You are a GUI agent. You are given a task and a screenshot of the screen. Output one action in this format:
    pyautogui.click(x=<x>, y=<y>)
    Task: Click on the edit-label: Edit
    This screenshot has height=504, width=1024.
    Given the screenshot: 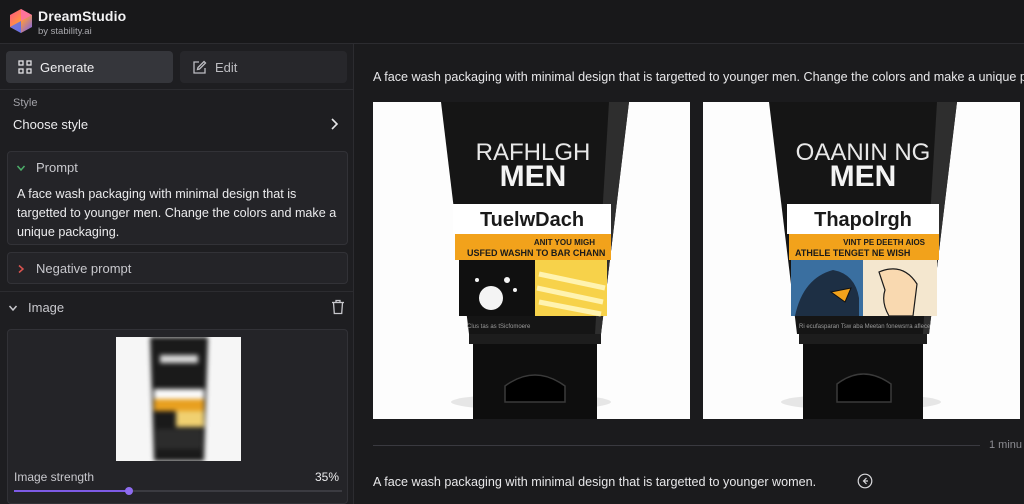 What is the action you would take?
    pyautogui.click(x=226, y=67)
    